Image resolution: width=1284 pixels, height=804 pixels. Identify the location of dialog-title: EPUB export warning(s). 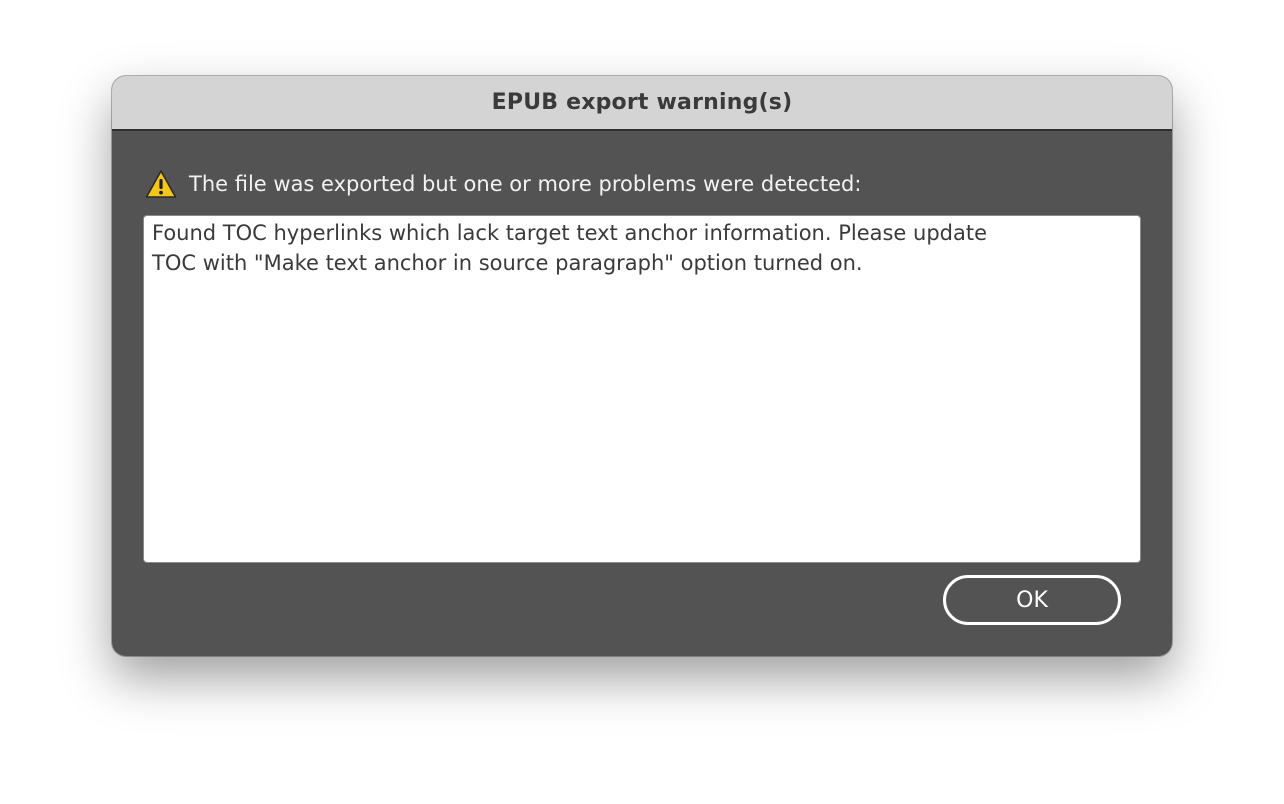
(642, 102).